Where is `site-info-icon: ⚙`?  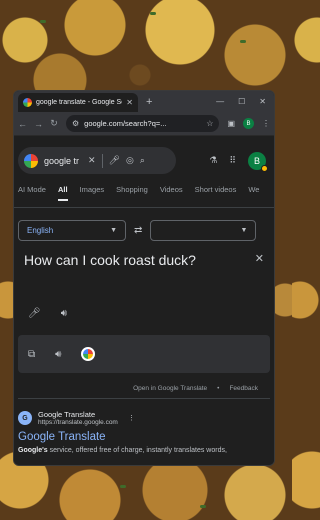 site-info-icon: ⚙ is located at coordinates (75, 123).